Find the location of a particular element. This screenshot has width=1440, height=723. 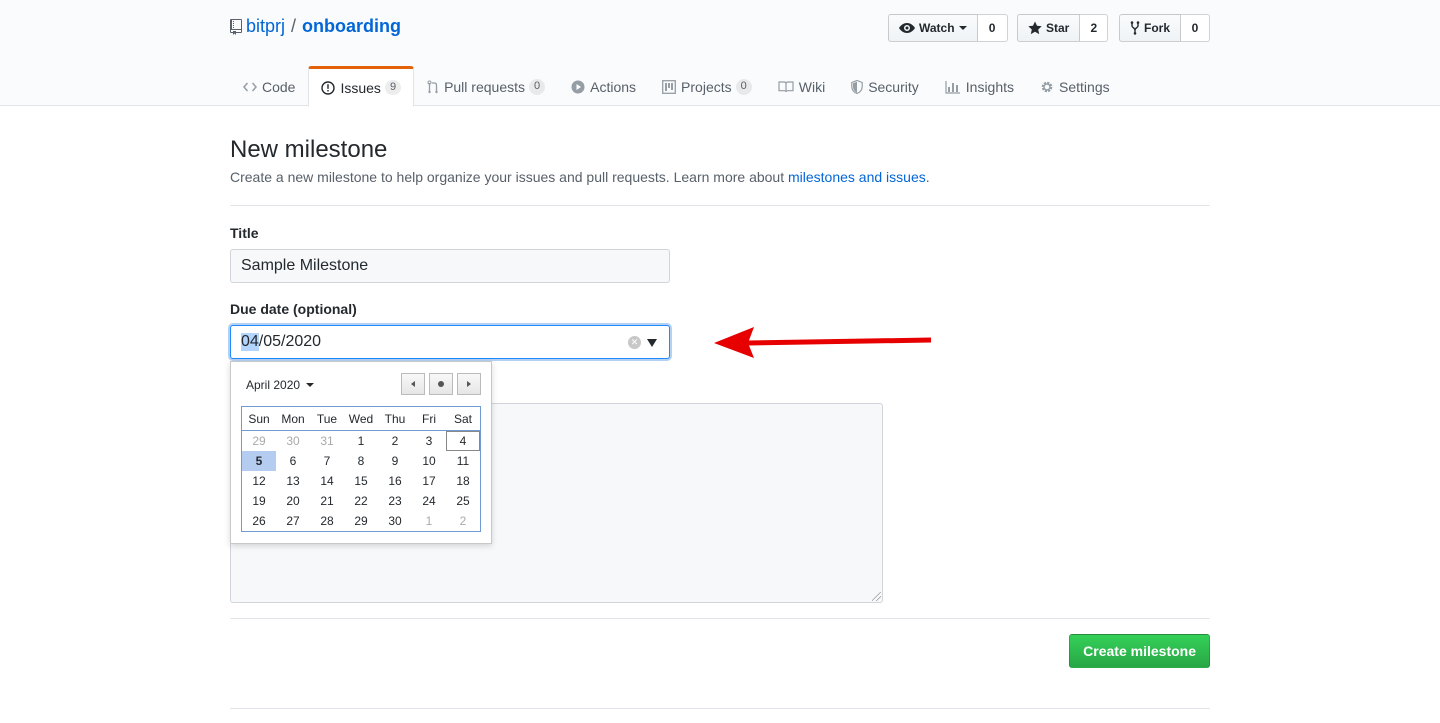

repo-owner-link: bitprj is located at coordinates (265, 26).